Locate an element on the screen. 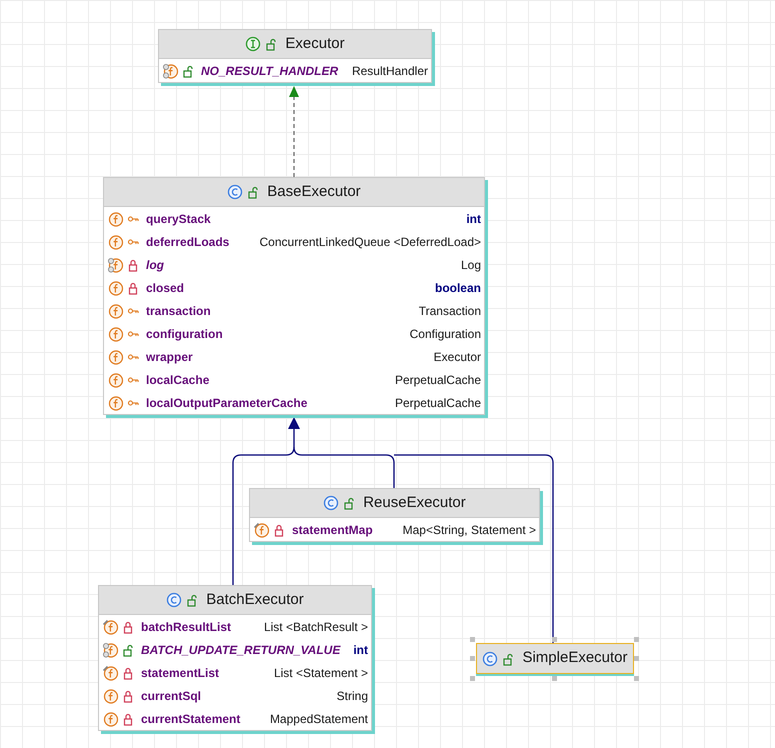  class-node: Executor NO_RESULT_HANDLER ResultHandler is located at coordinates (295, 56).